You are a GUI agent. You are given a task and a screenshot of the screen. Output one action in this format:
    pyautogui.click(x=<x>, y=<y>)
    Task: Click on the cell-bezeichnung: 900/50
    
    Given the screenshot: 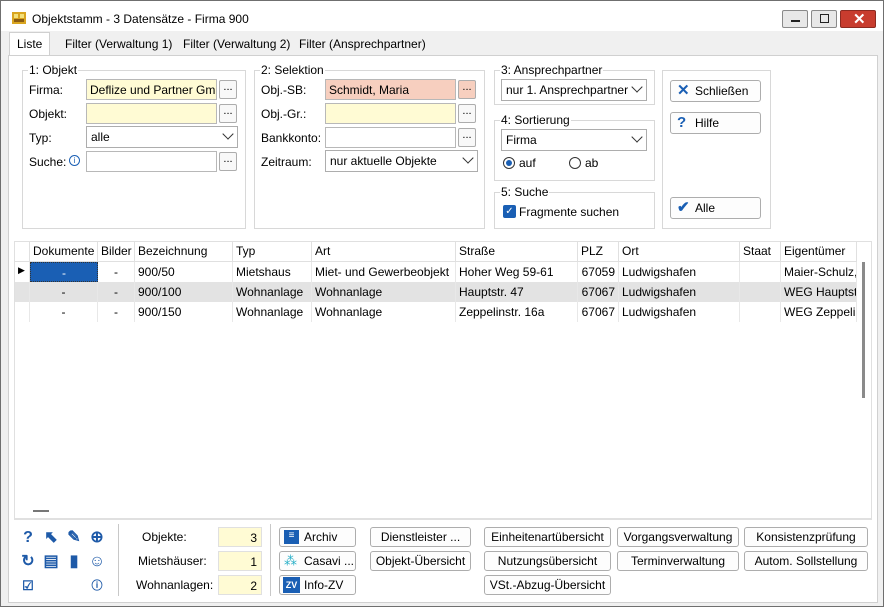 What is the action you would take?
    pyautogui.click(x=184, y=272)
    